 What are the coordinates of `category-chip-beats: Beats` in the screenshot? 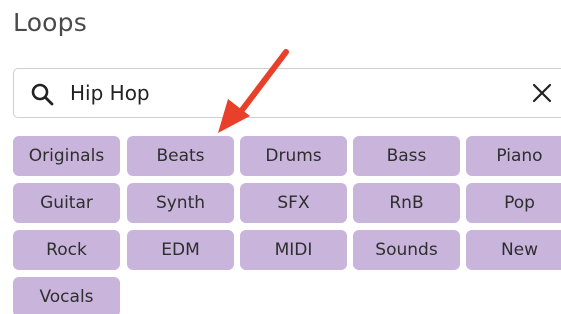 It's located at (180, 156).